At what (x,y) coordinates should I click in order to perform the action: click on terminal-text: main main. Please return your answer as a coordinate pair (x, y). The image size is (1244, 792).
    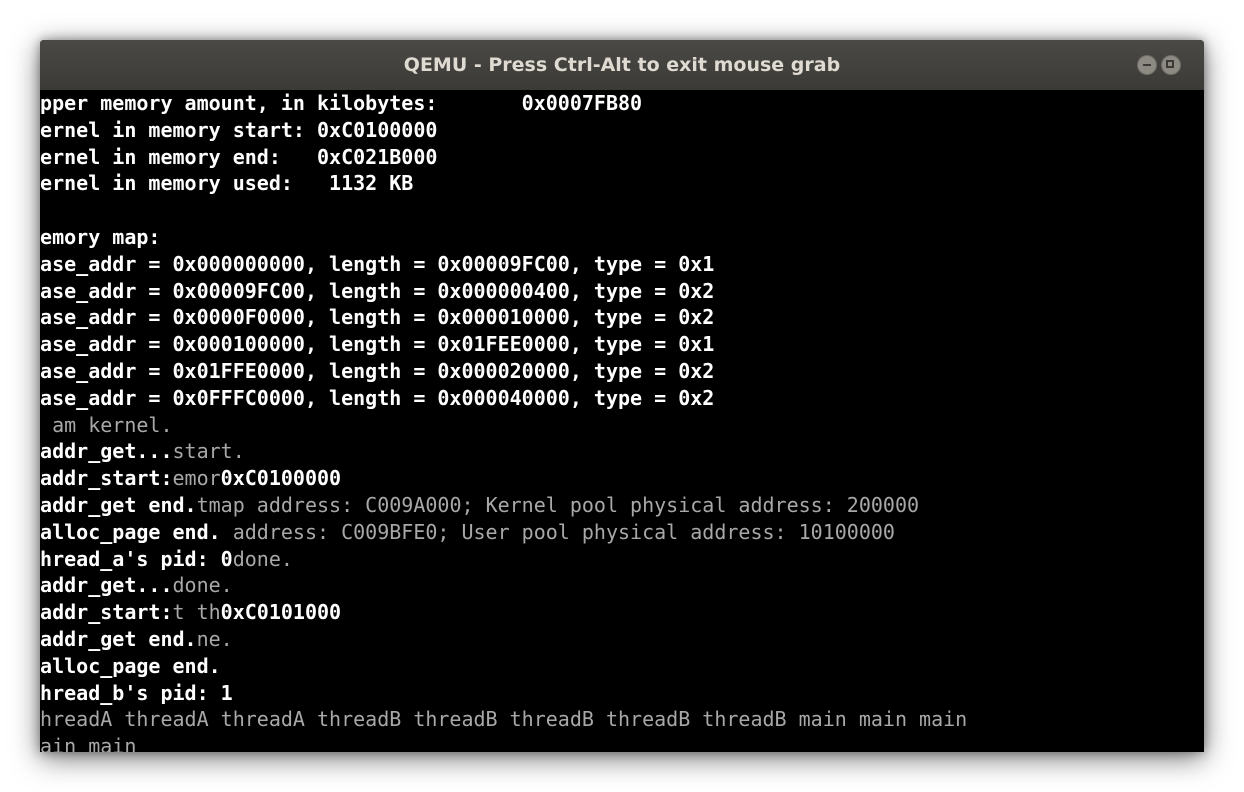
    Looking at the image, I should click on (88, 743).